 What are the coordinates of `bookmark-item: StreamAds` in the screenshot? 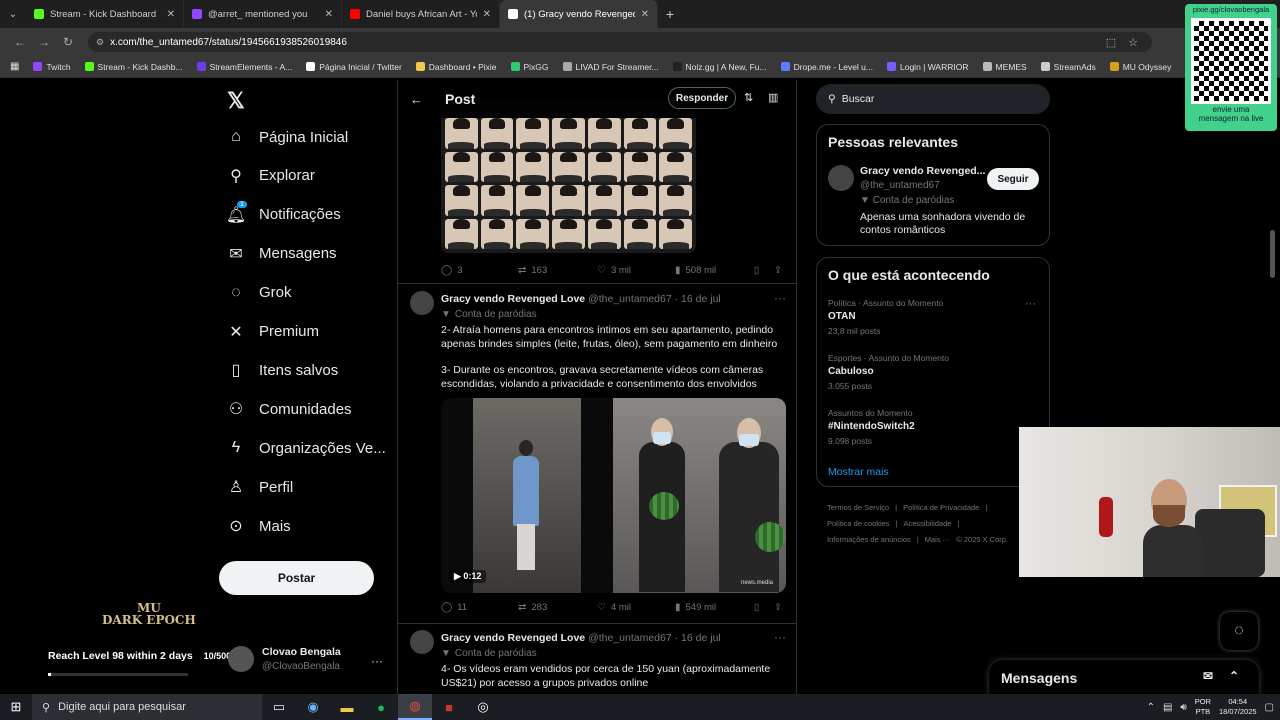 It's located at (1068, 67).